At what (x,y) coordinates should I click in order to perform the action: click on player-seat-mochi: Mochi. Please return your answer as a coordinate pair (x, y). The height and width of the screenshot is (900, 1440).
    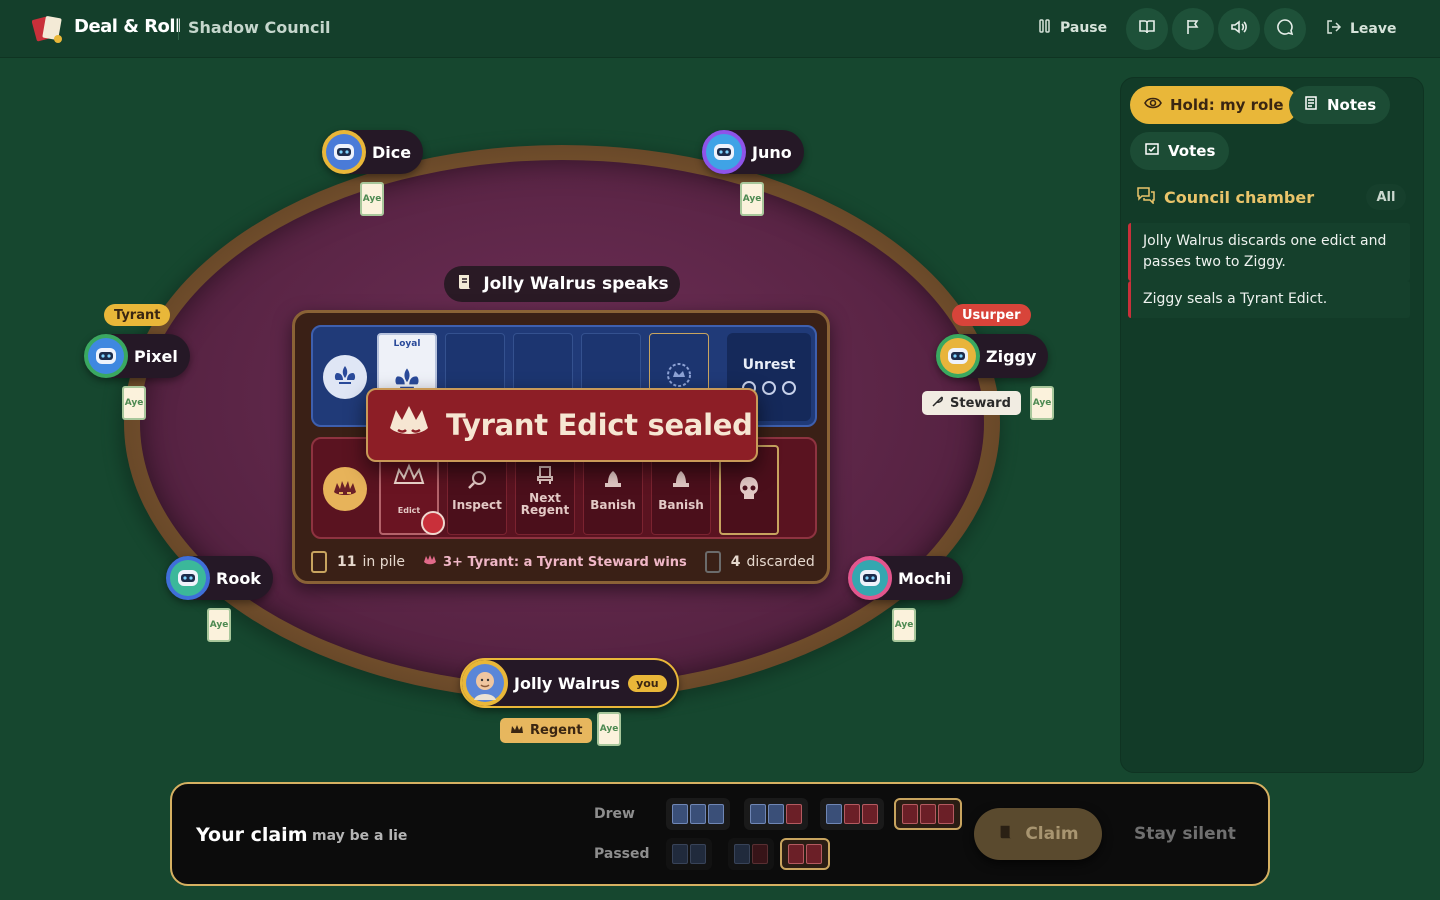
    Looking at the image, I should click on (906, 578).